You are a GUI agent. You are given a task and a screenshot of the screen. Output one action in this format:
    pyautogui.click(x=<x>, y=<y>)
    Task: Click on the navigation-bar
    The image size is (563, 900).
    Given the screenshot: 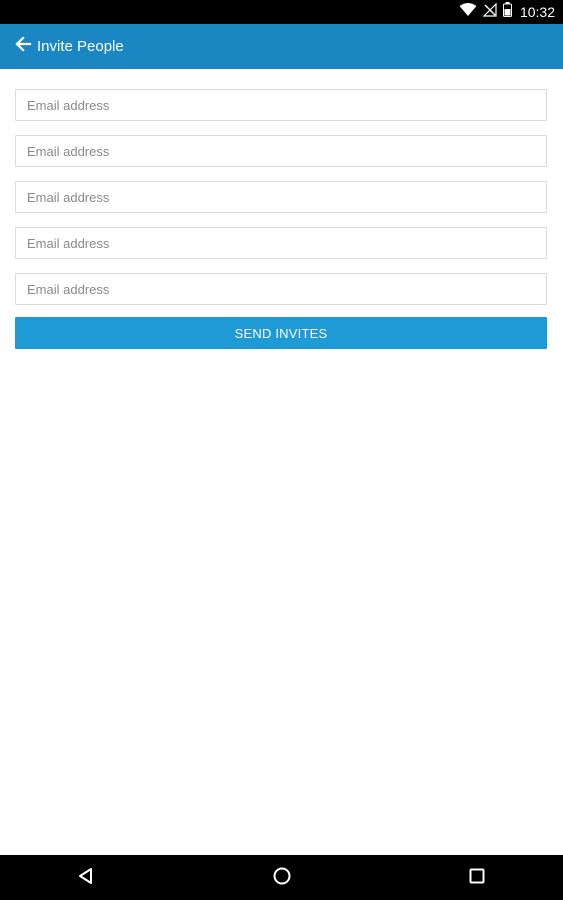 What is the action you would take?
    pyautogui.click(x=281, y=877)
    